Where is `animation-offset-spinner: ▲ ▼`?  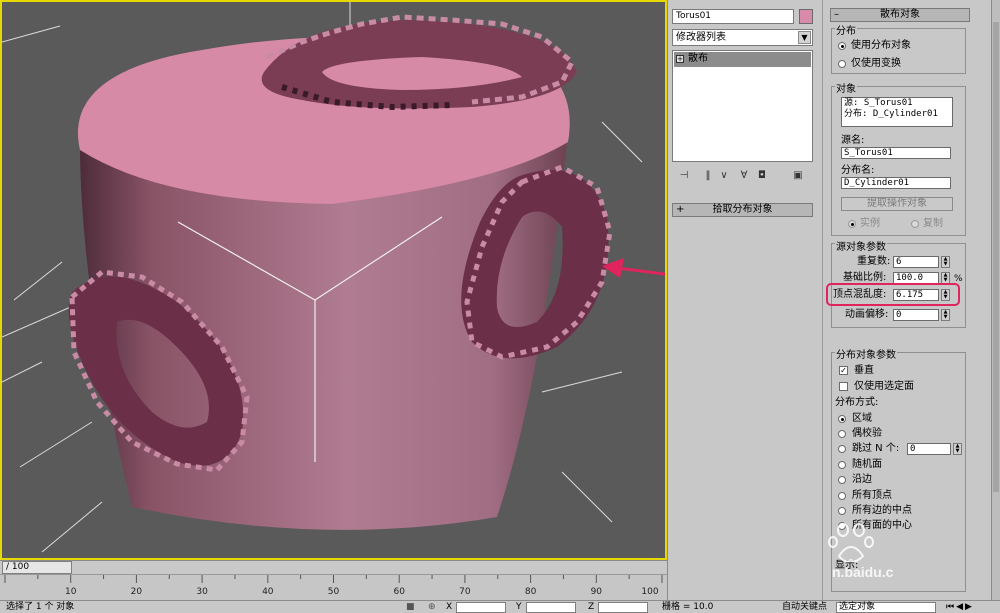 animation-offset-spinner: ▲ ▼ is located at coordinates (945, 315).